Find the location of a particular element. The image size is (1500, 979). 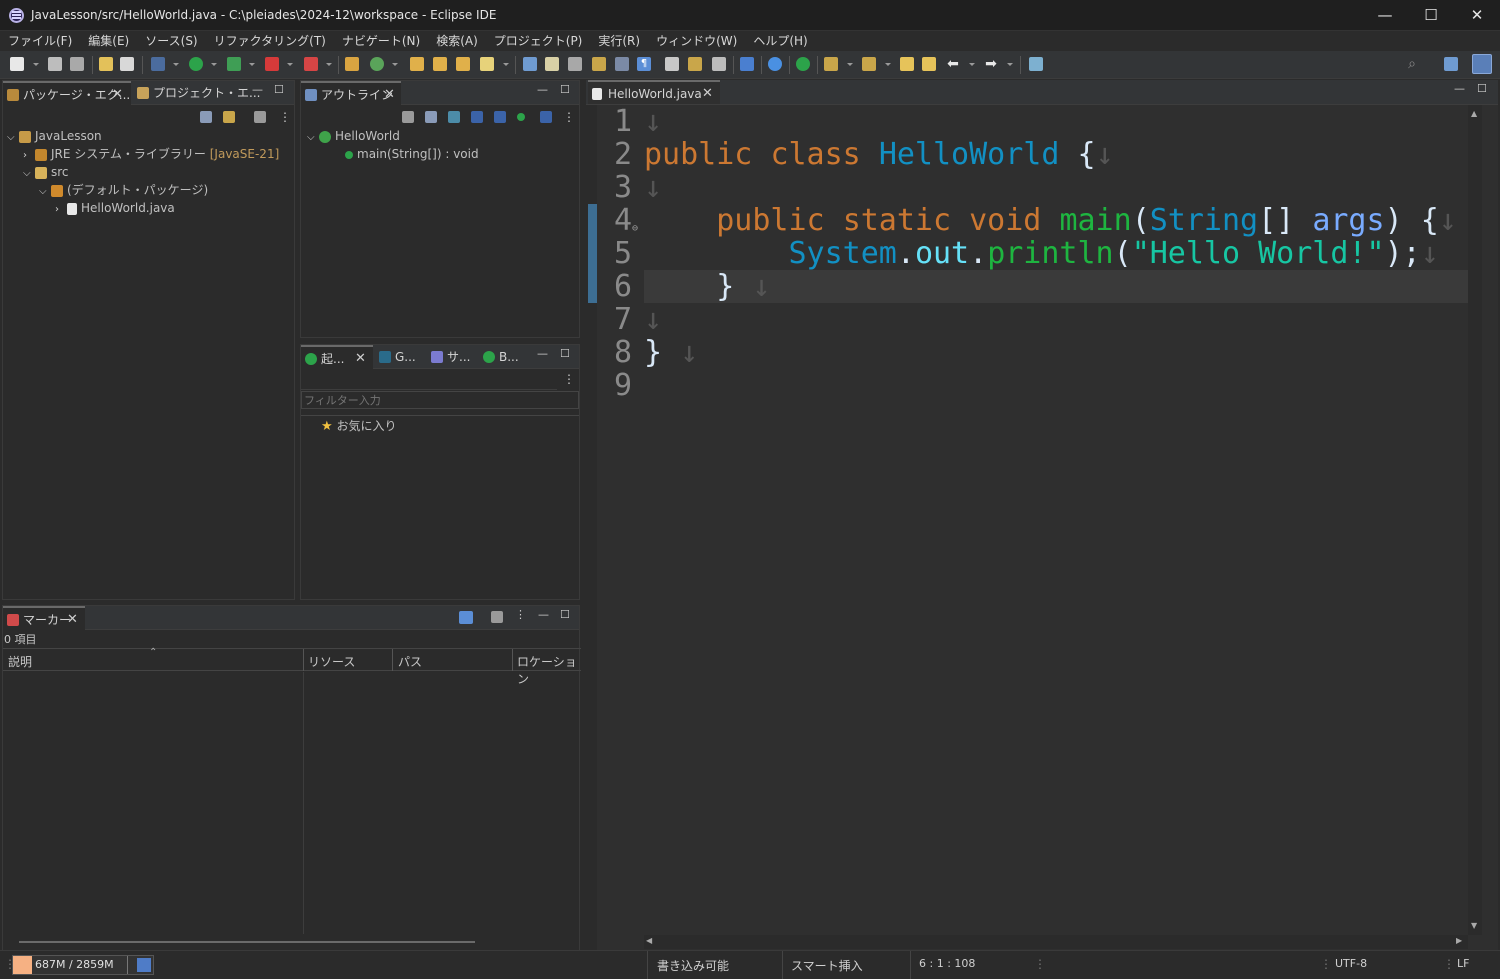

hide-static-icon is located at coordinates (477, 117).